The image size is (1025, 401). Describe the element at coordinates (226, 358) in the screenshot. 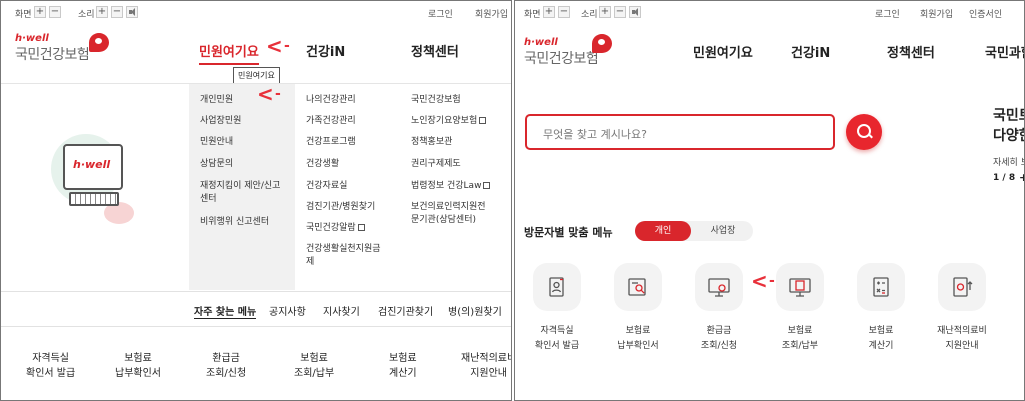

I see `bottom-link-line1: 환급금` at that location.